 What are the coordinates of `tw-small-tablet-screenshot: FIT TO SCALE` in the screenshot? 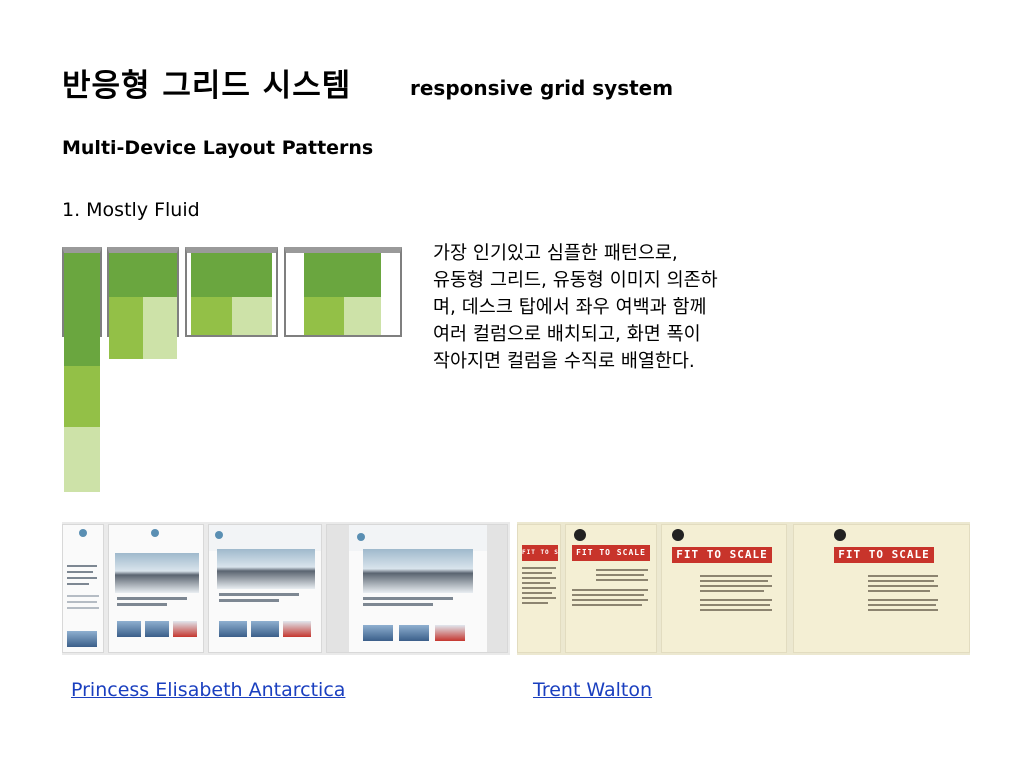 It's located at (611, 588).